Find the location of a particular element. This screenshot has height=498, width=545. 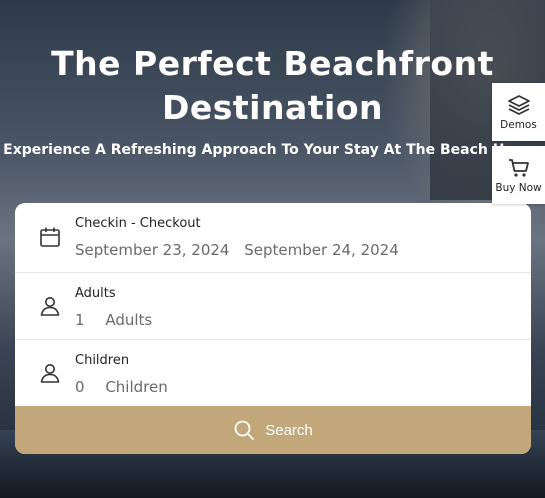

checkin-date: September 23, 2024 is located at coordinates (152, 250).